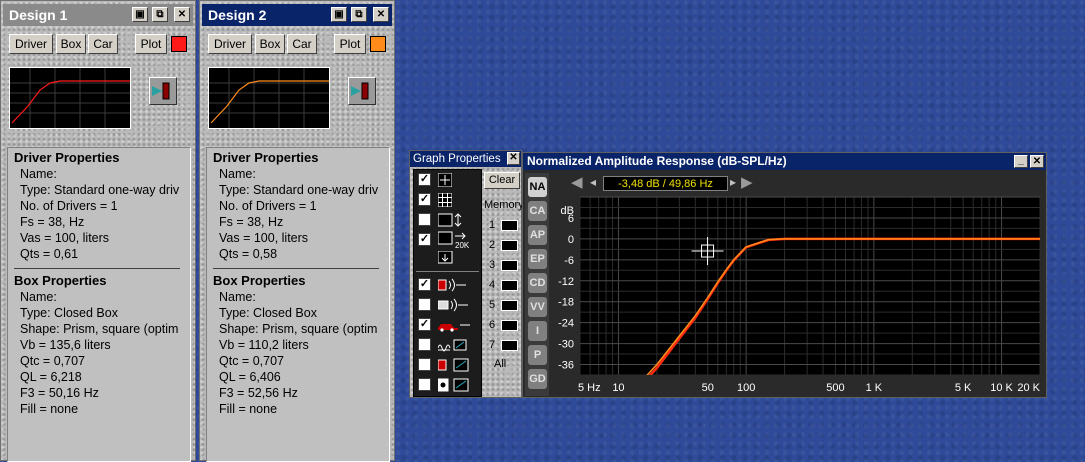 Image resolution: width=1085 pixels, height=462 pixels. What do you see at coordinates (424, 384) in the screenshot?
I see `enclosure-graph-checkbox` at bounding box center [424, 384].